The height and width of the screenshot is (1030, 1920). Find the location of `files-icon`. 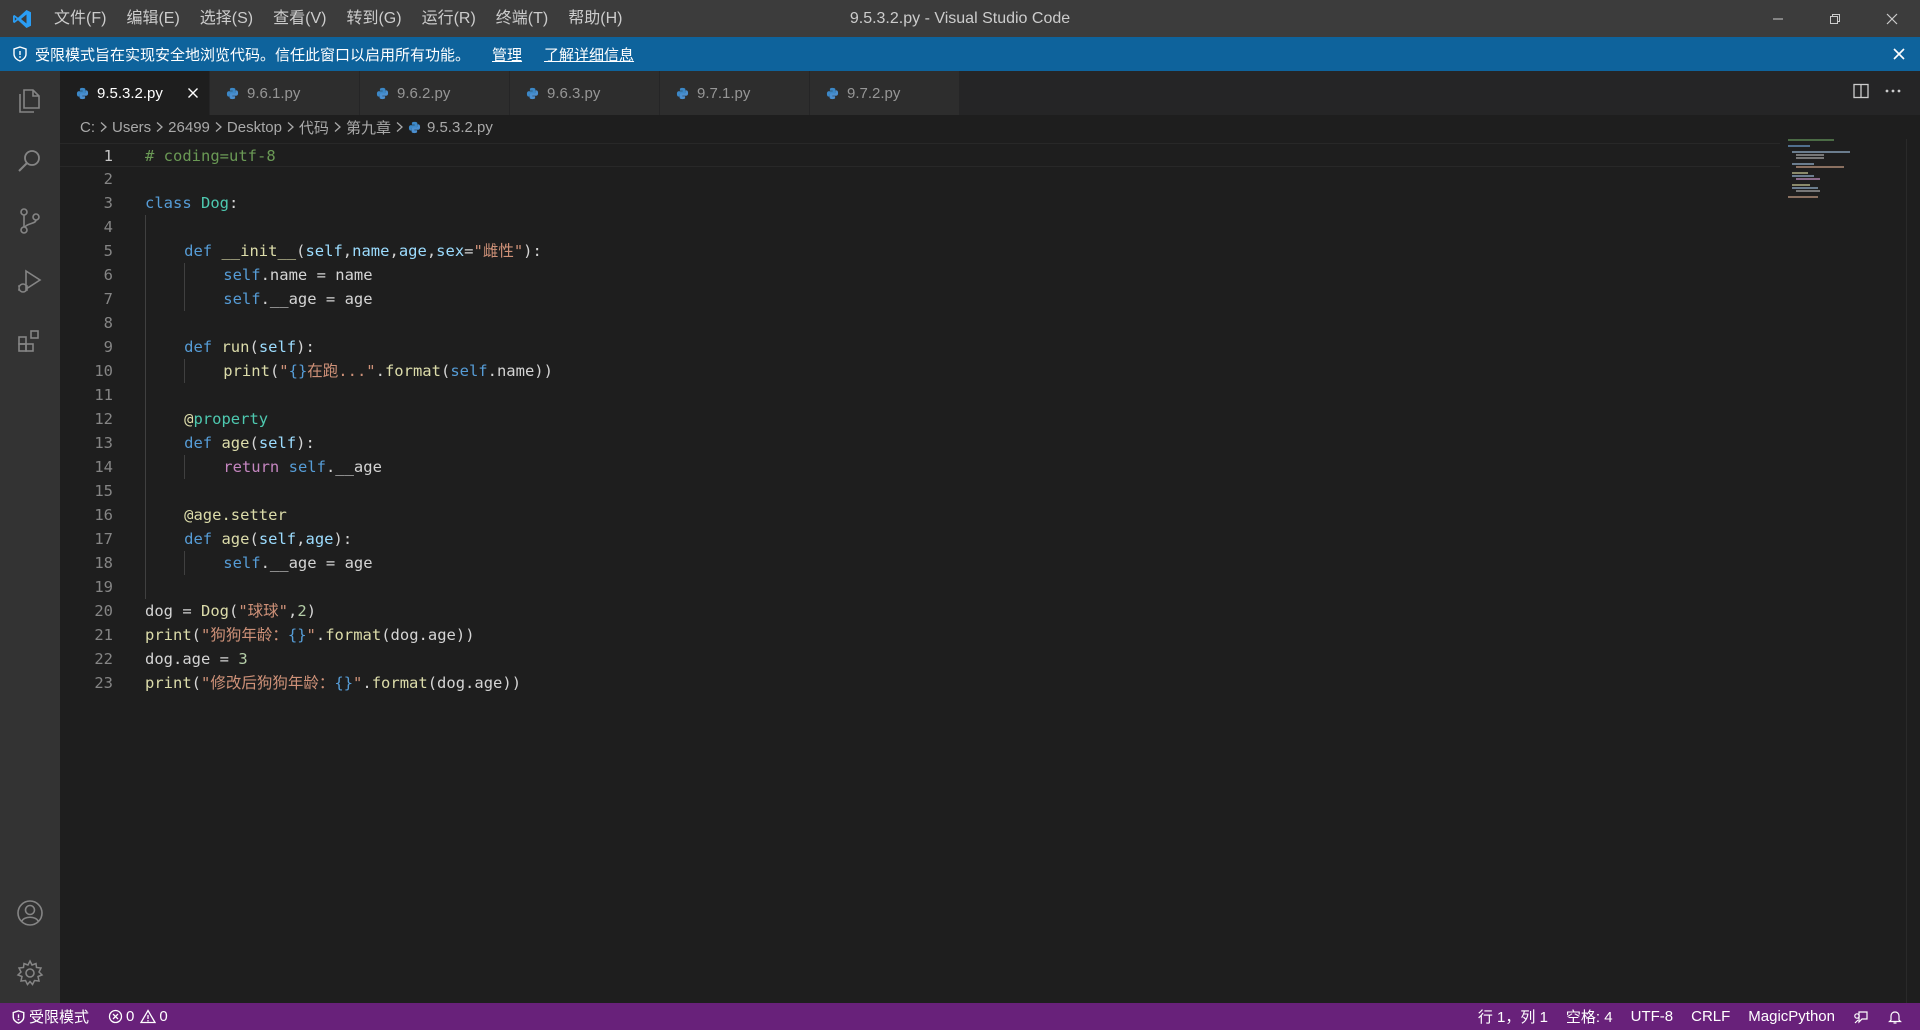

files-icon is located at coordinates (29, 101).